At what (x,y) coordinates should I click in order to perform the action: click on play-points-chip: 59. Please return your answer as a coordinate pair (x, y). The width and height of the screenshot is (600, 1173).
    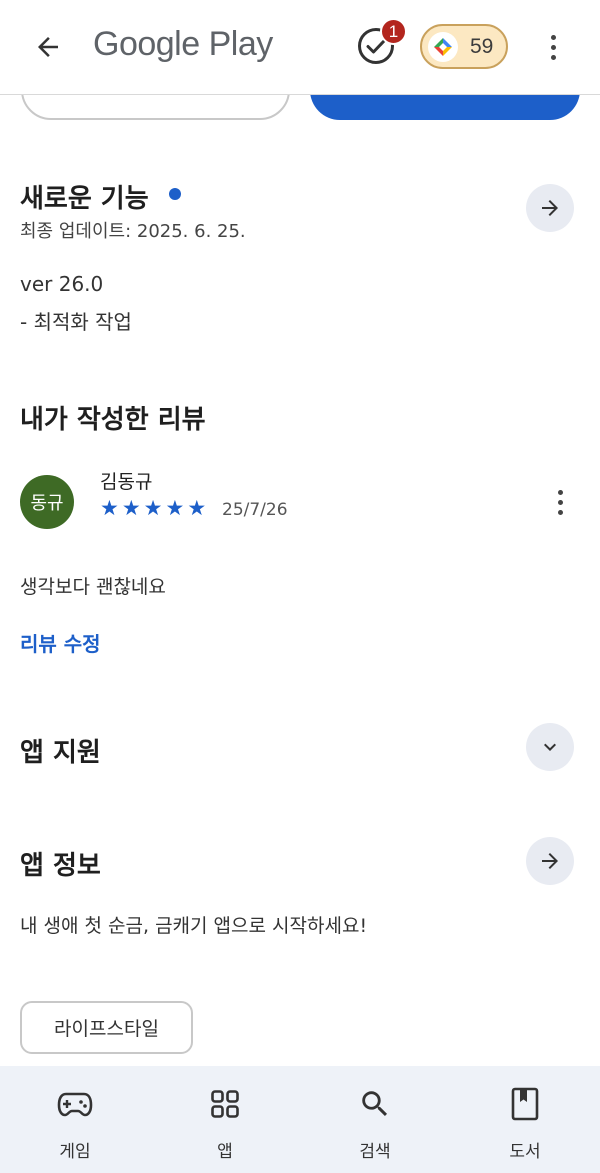
    Looking at the image, I should click on (464, 46).